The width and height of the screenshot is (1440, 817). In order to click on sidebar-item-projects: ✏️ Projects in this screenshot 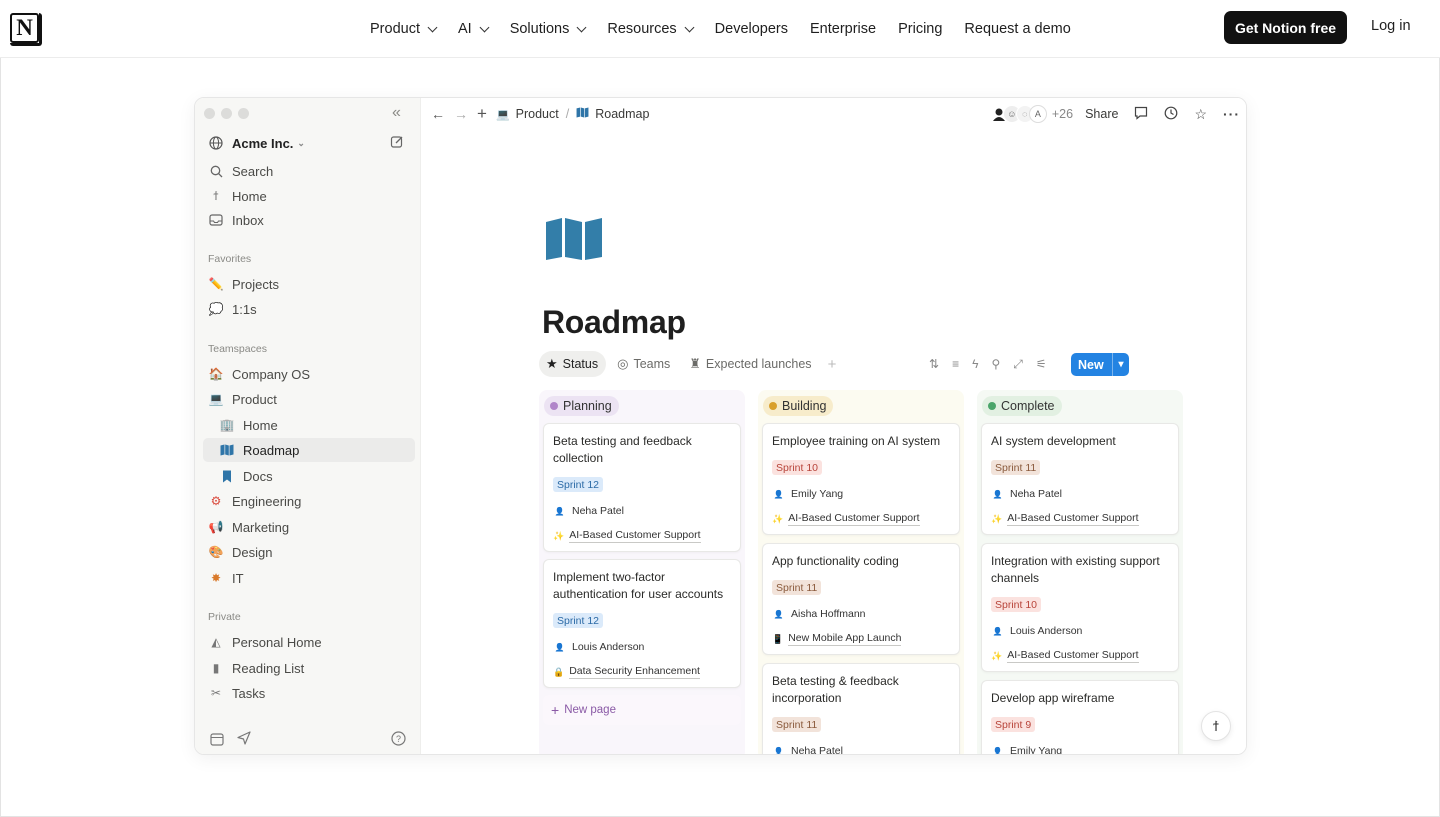, I will do `click(309, 284)`.